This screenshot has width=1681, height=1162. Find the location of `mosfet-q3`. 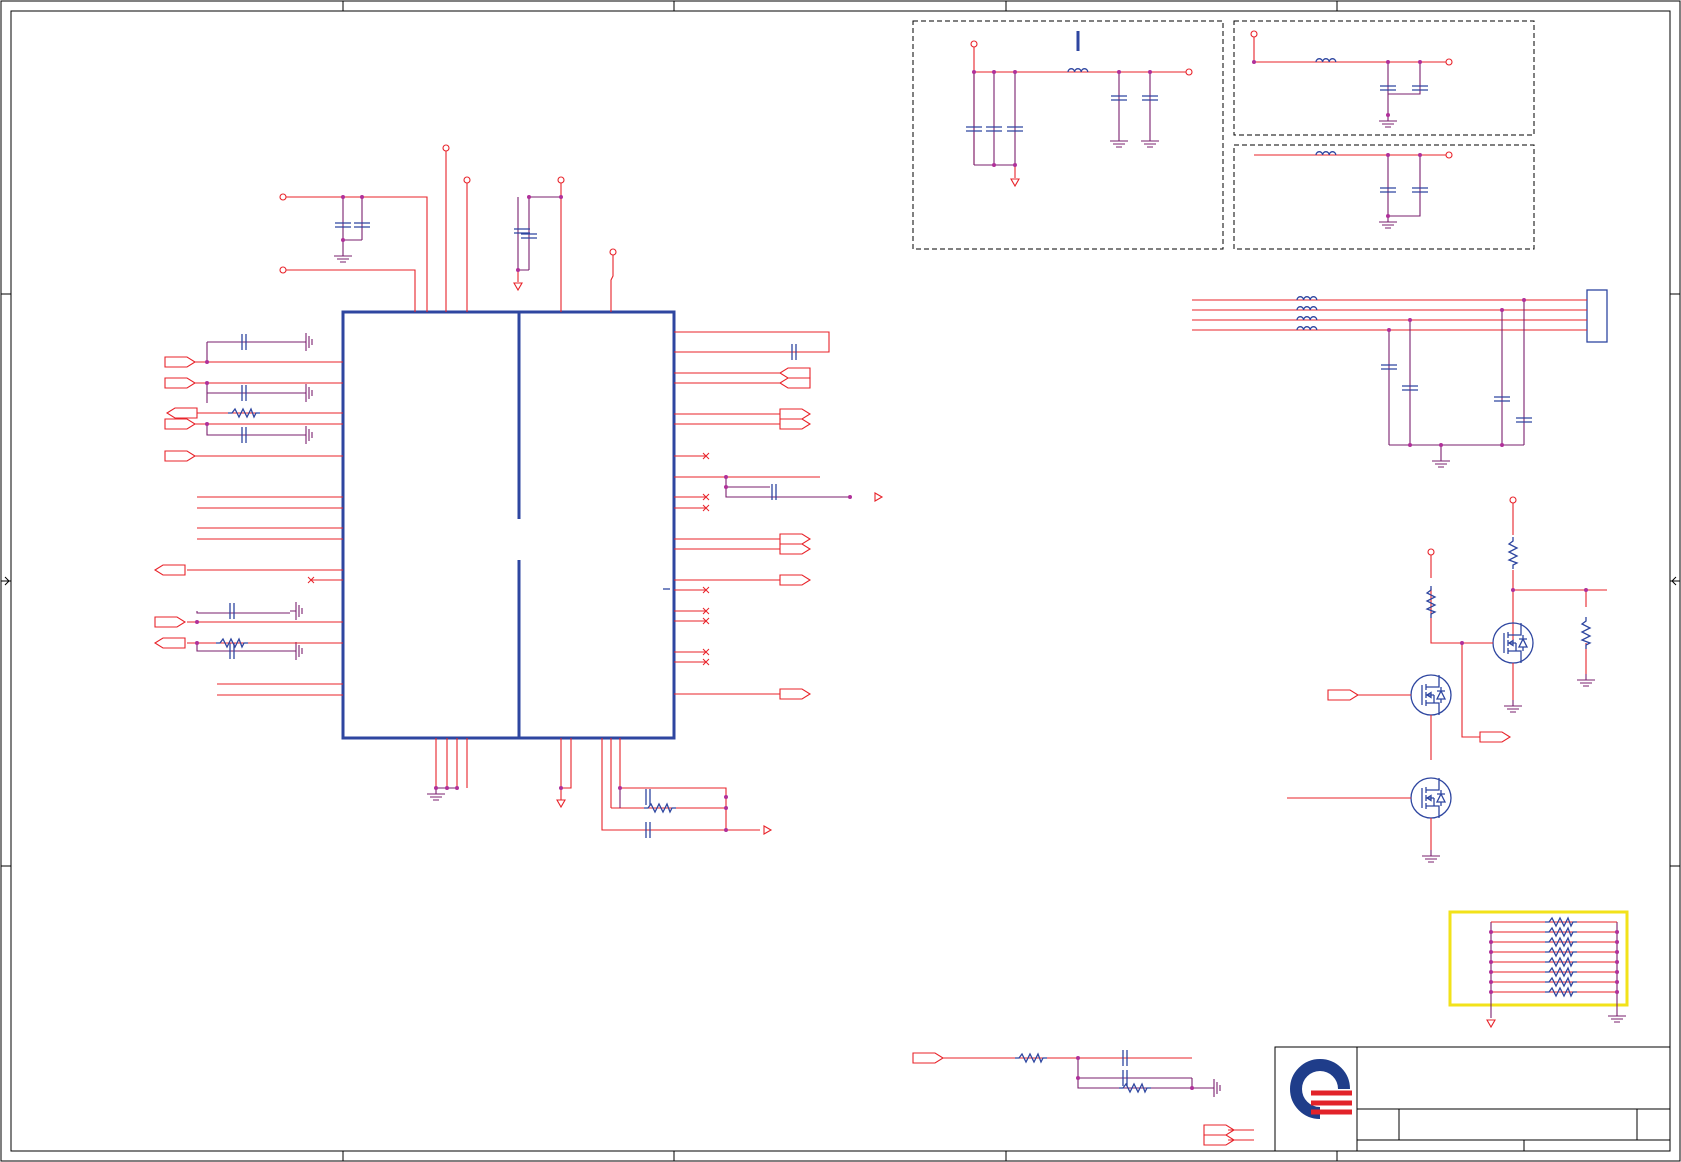

mosfet-q3 is located at coordinates (1431, 798).